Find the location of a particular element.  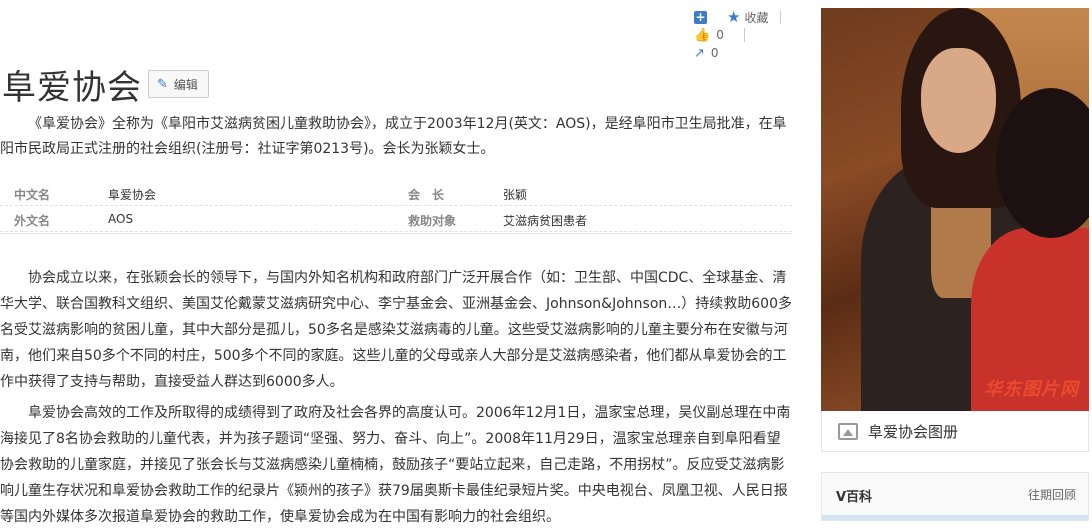

info-value: 张颖 is located at coordinates (515, 194).